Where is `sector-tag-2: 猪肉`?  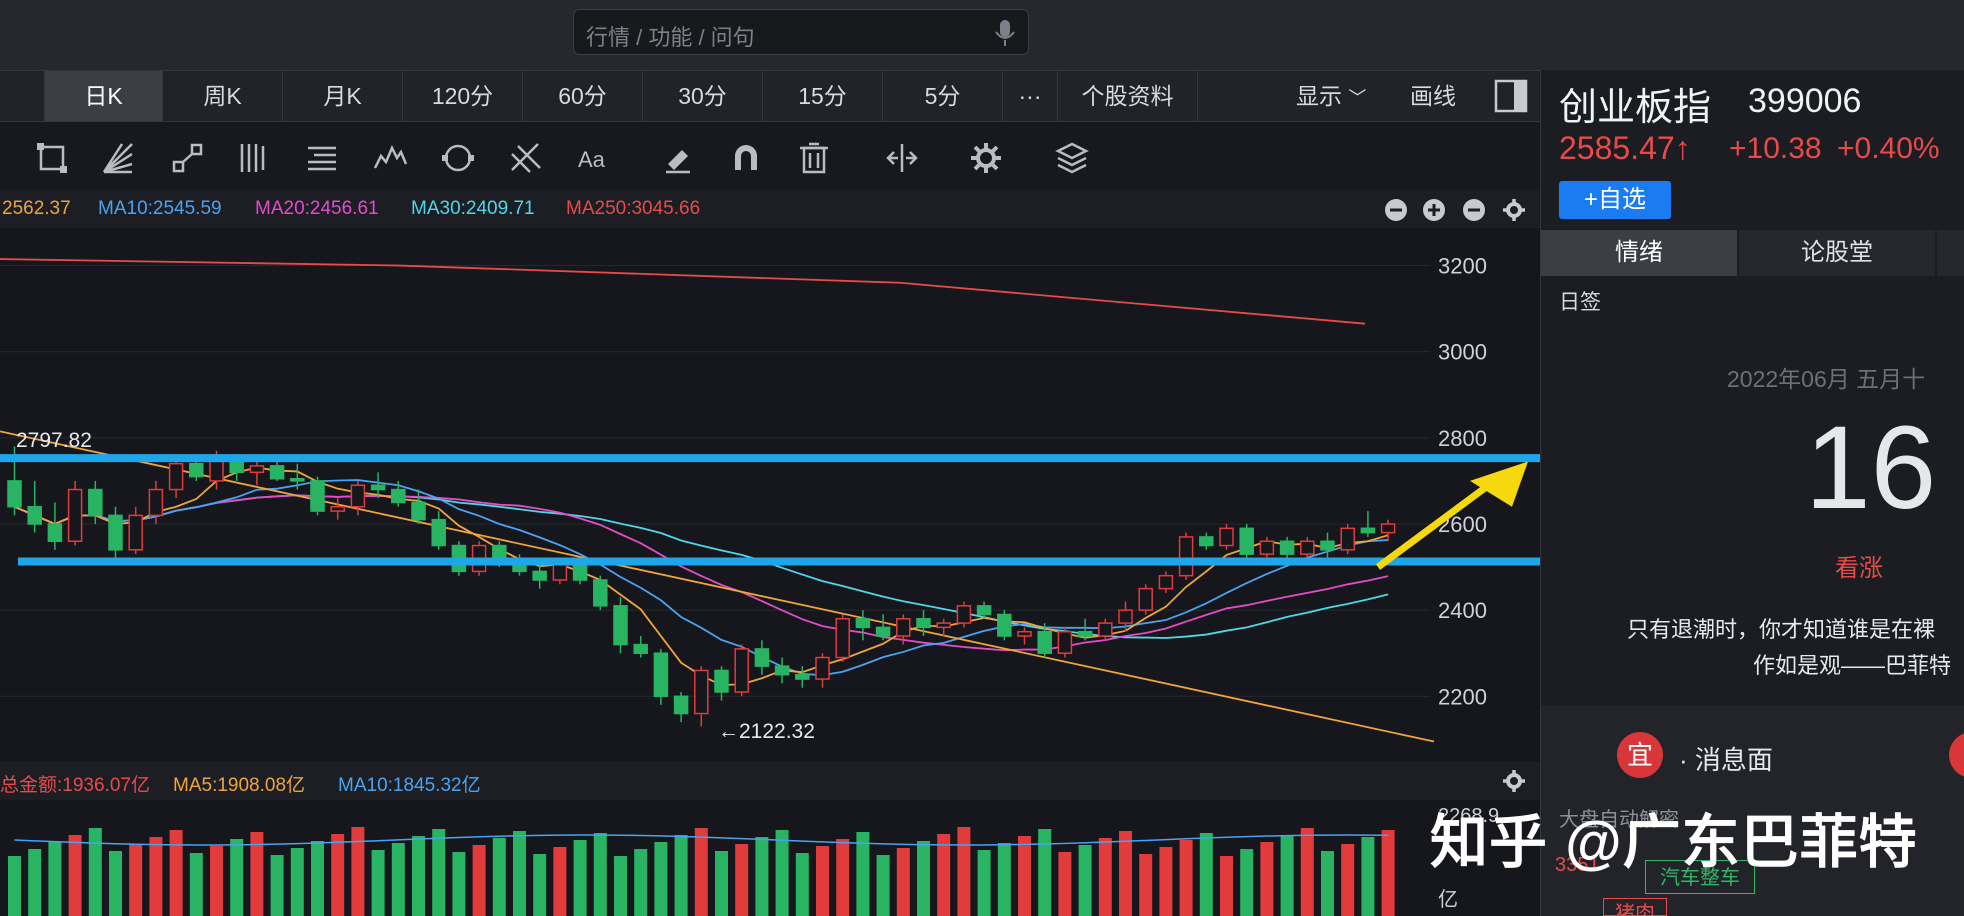 sector-tag-2: 猪肉 is located at coordinates (1635, 907).